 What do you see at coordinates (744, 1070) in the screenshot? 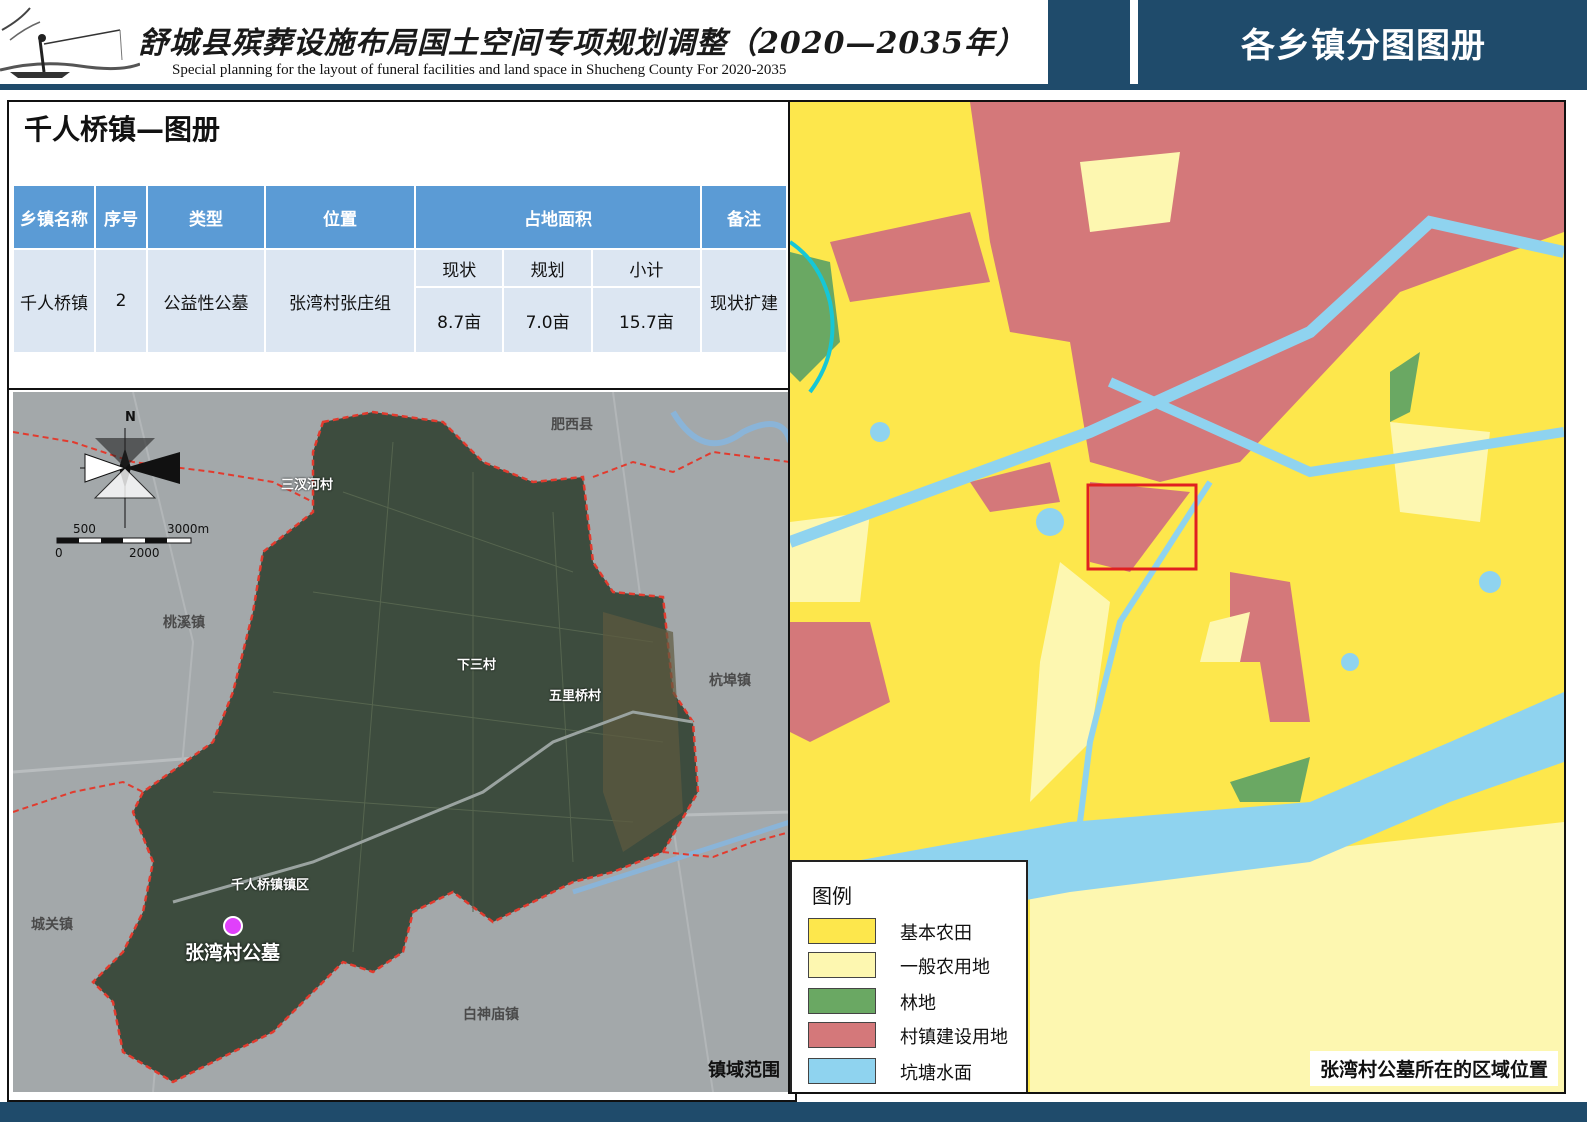
I see `extent-label: 镇域范围` at bounding box center [744, 1070].